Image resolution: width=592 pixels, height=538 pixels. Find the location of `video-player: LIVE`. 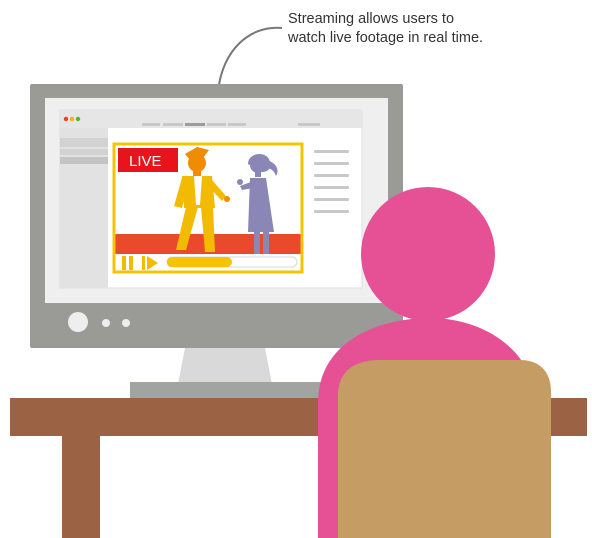

video-player: LIVE is located at coordinates (208, 208).